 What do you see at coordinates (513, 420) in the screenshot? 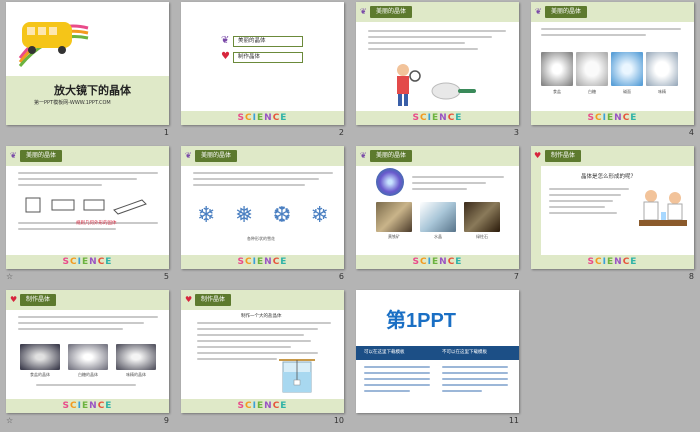
I see `slide-number: 11` at bounding box center [513, 420].